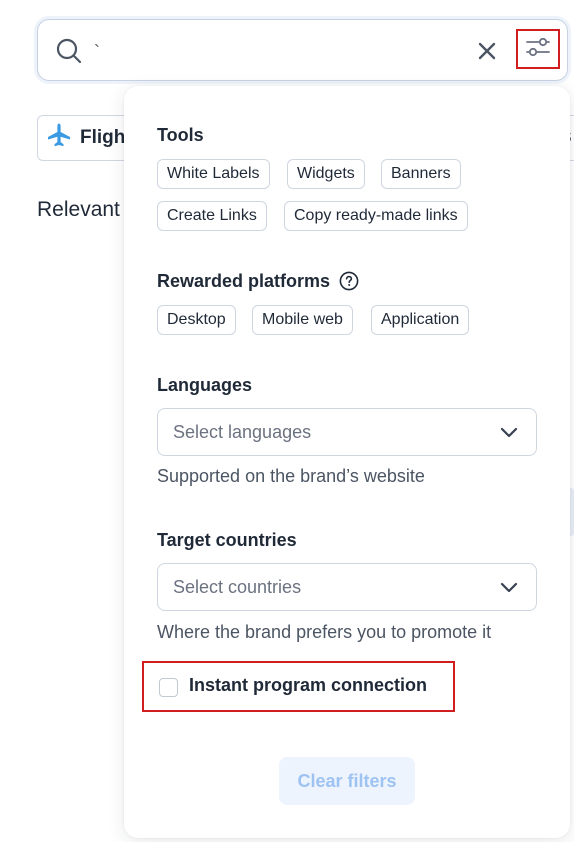  I want to click on tag-create-links: Create Links, so click(212, 216).